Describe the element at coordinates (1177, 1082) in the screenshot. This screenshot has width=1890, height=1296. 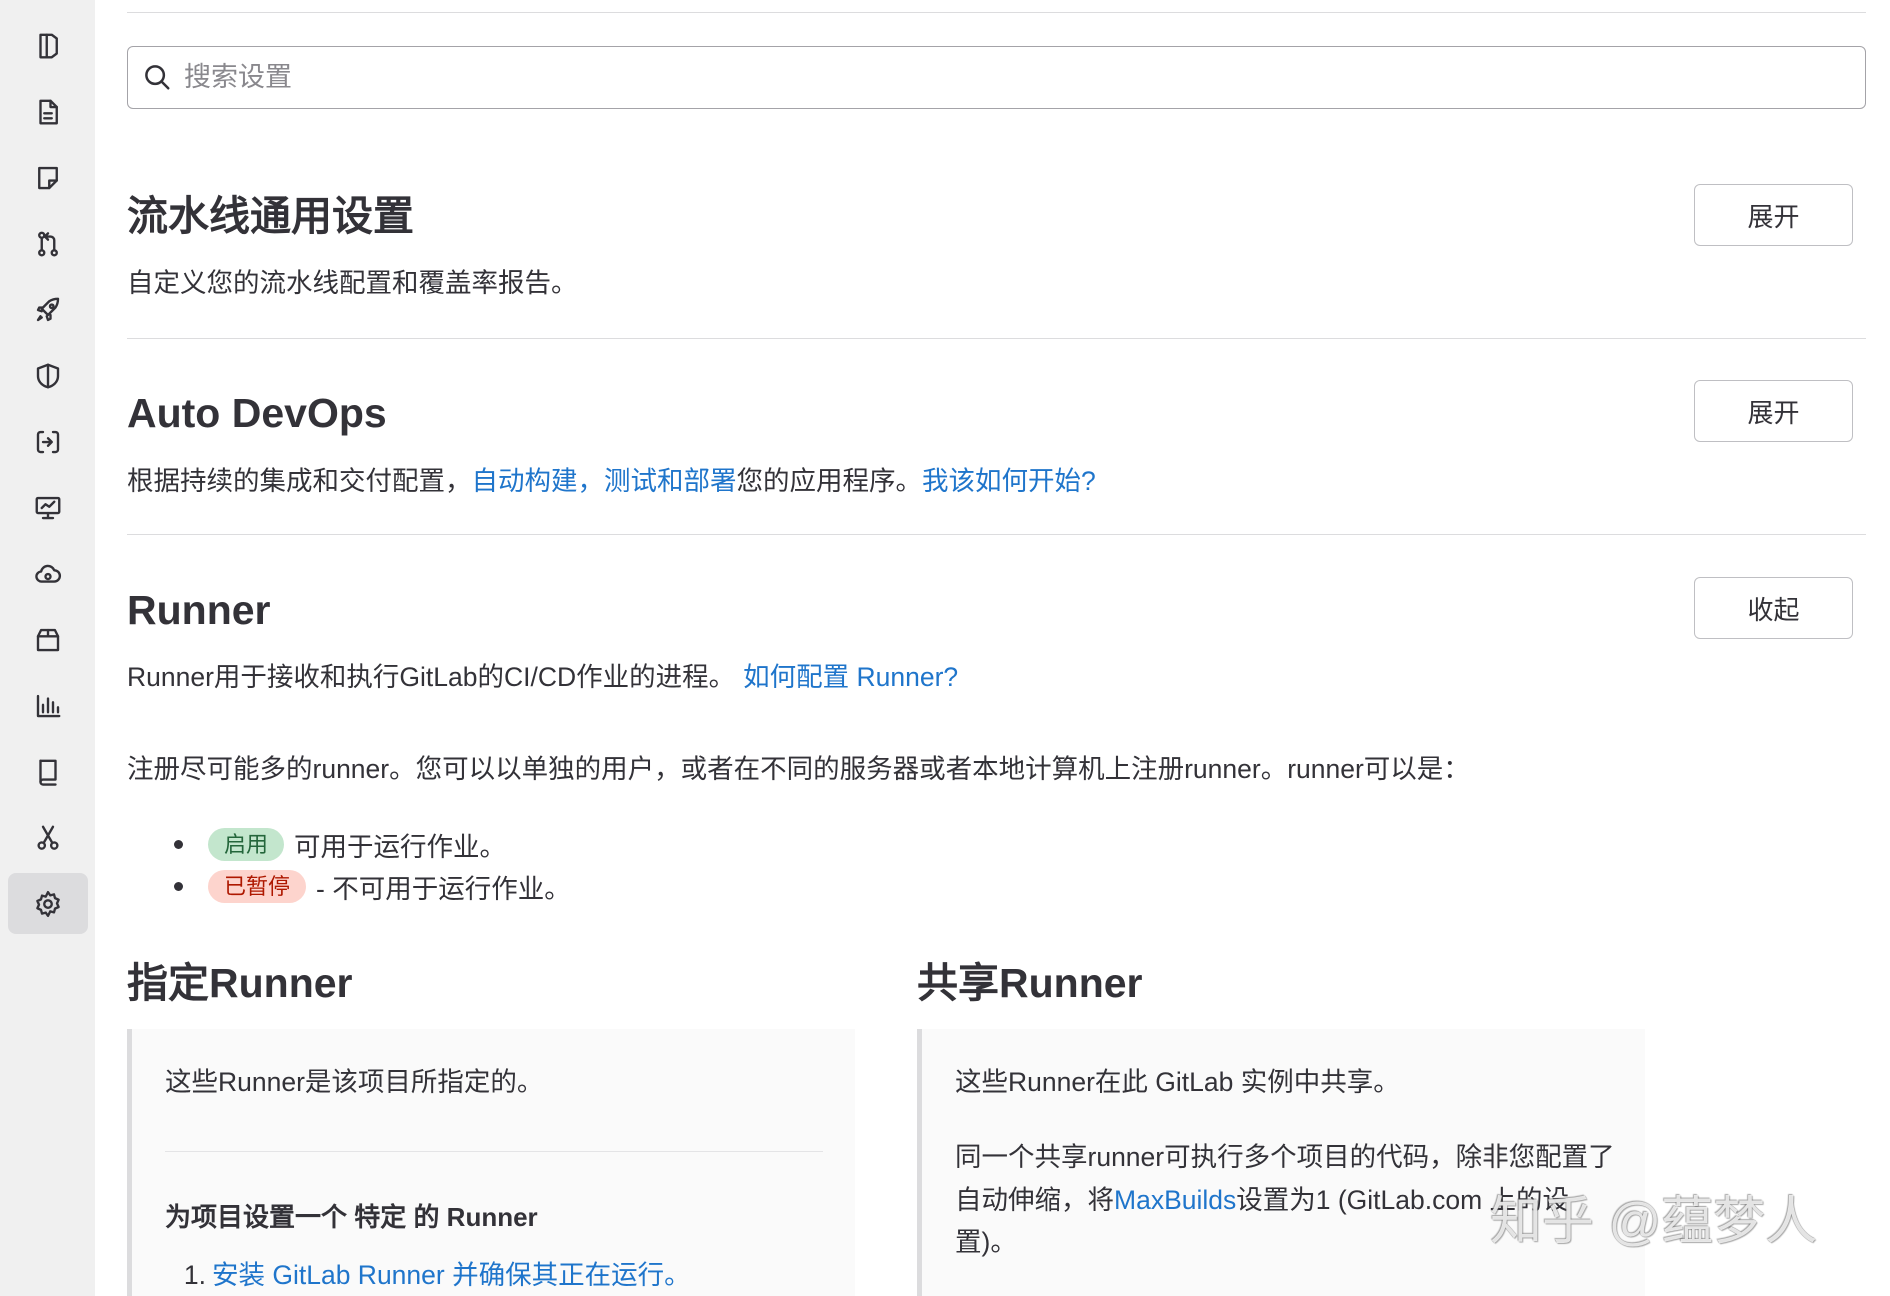
I see `shared-runners-description: 这些Runner在此 GitLab 实例中共享。` at that location.